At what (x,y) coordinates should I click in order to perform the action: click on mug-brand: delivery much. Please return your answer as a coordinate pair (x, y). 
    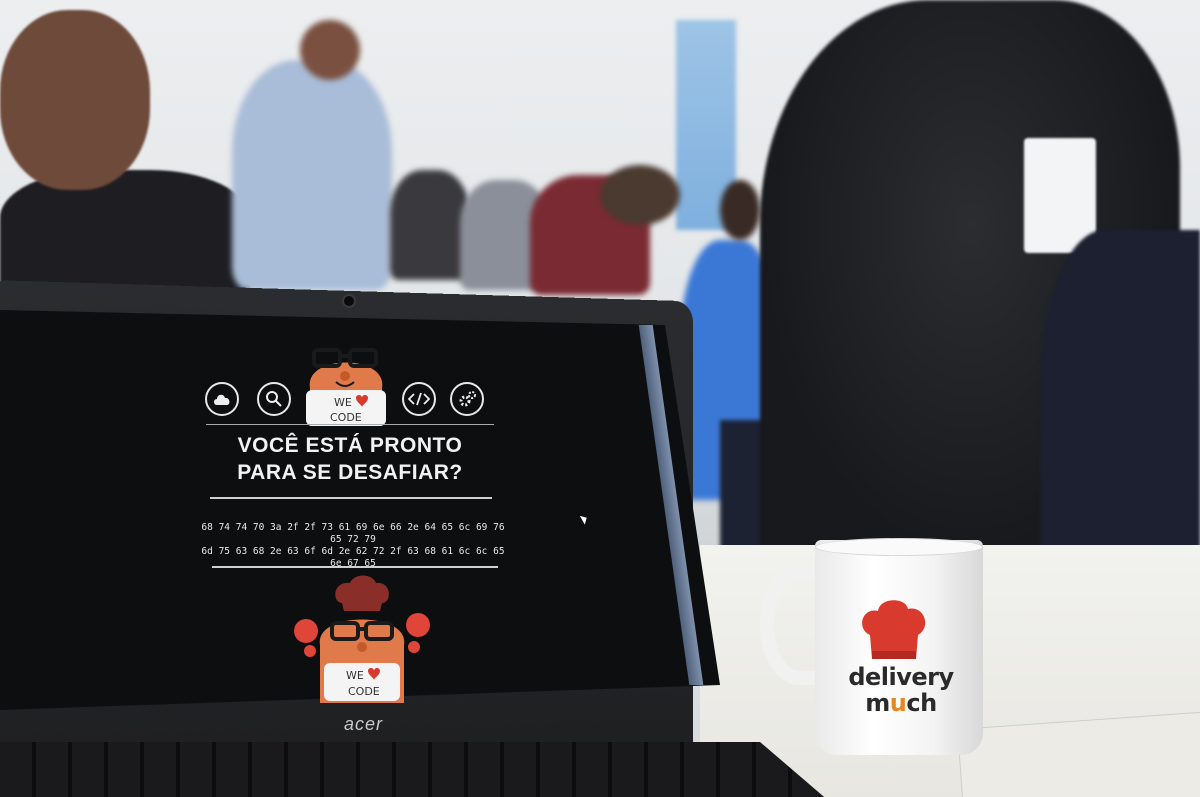
    Looking at the image, I should click on (901, 690).